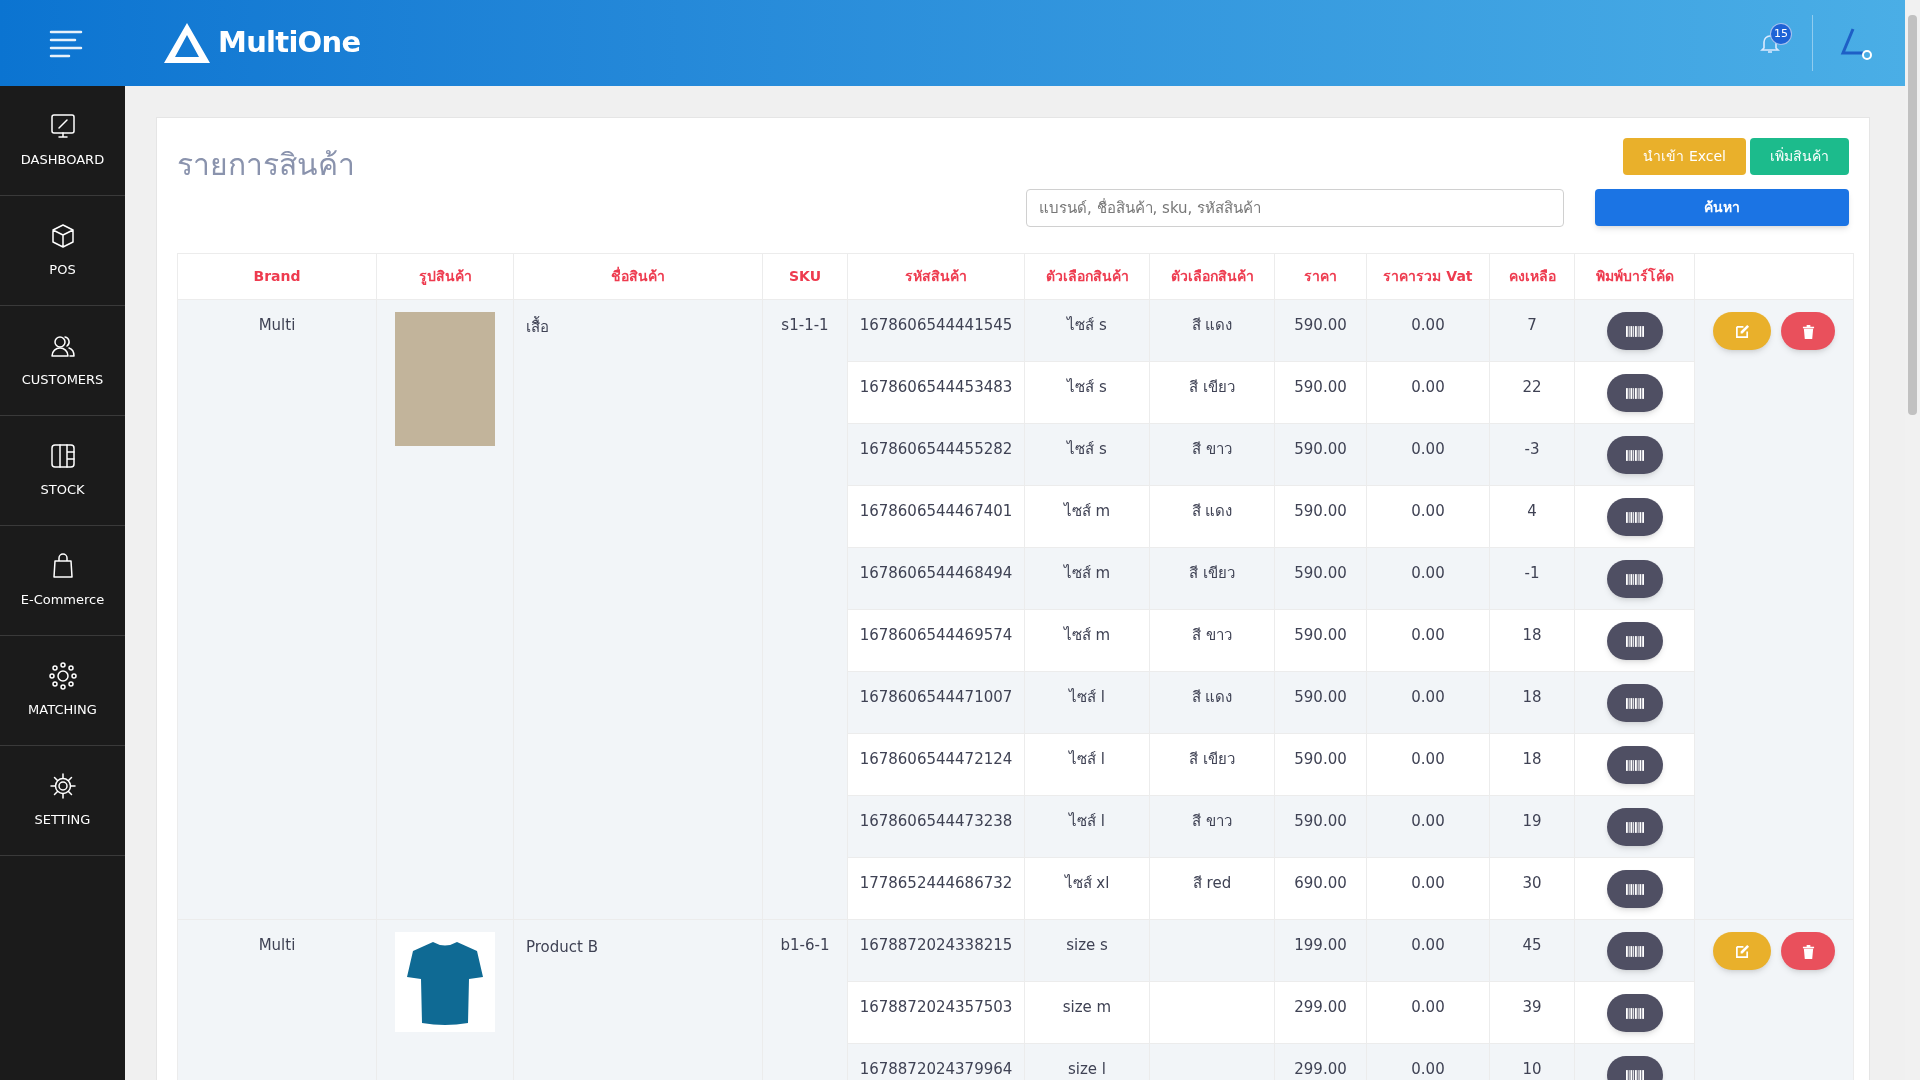 The width and height of the screenshot is (1920, 1080). What do you see at coordinates (1912, 215) in the screenshot?
I see `scrollbar-thumb` at bounding box center [1912, 215].